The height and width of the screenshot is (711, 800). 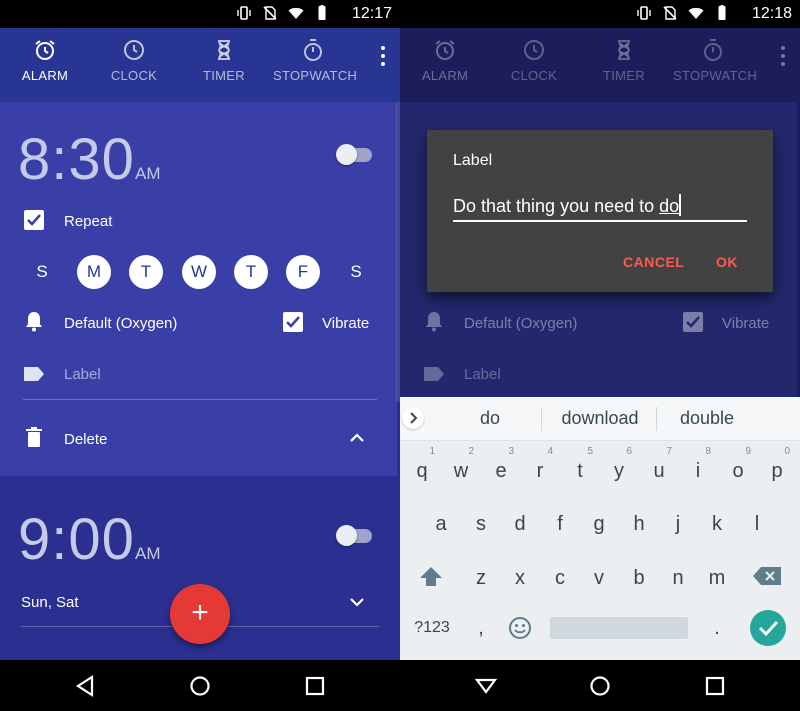 What do you see at coordinates (76, 159) in the screenshot?
I see `alarm-time: 8:30` at bounding box center [76, 159].